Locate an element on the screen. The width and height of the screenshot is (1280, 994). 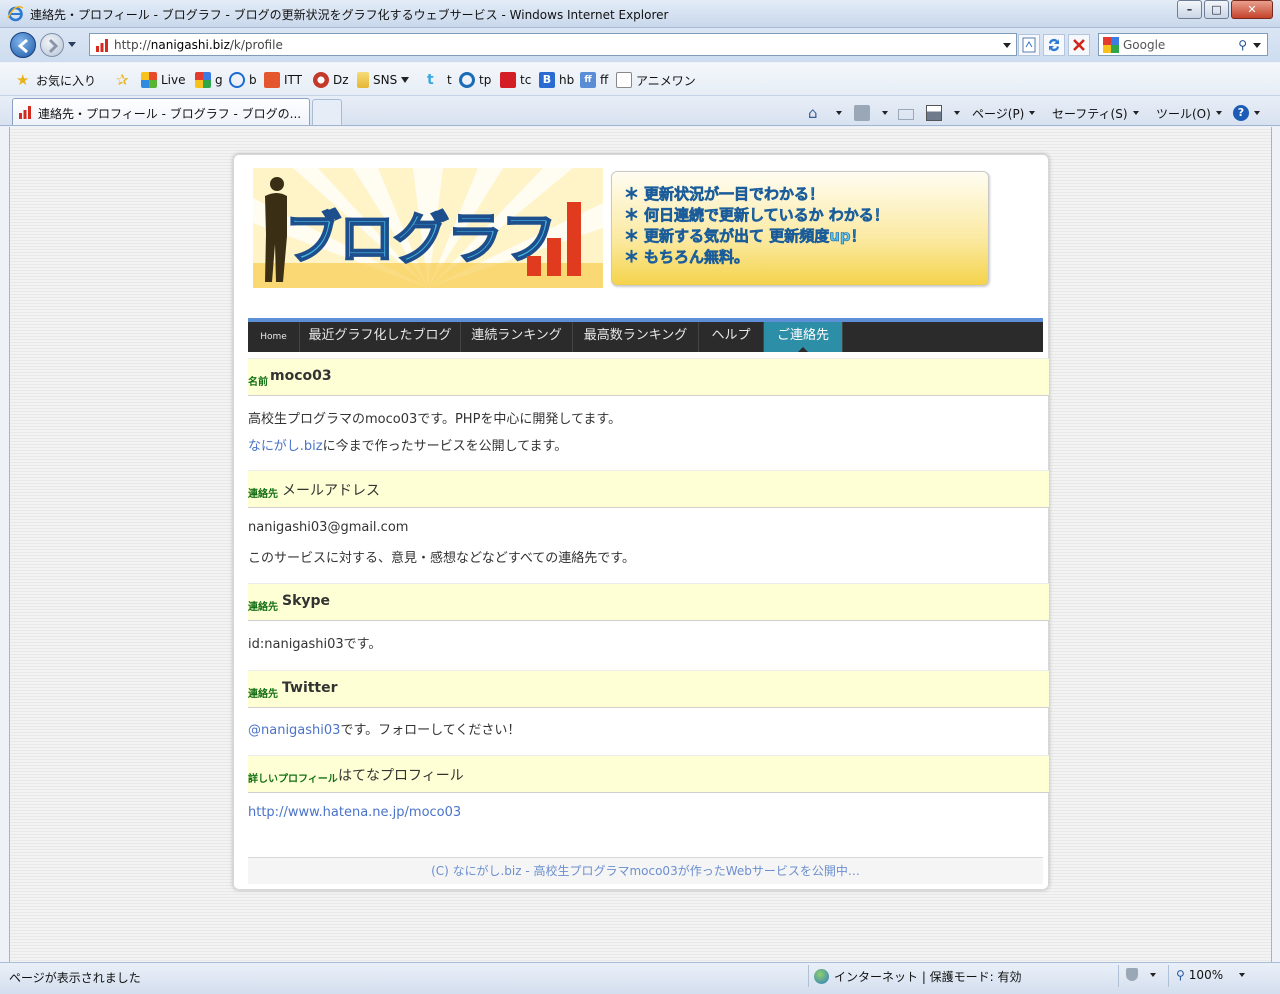
refresh-button is located at coordinates (1054, 45).